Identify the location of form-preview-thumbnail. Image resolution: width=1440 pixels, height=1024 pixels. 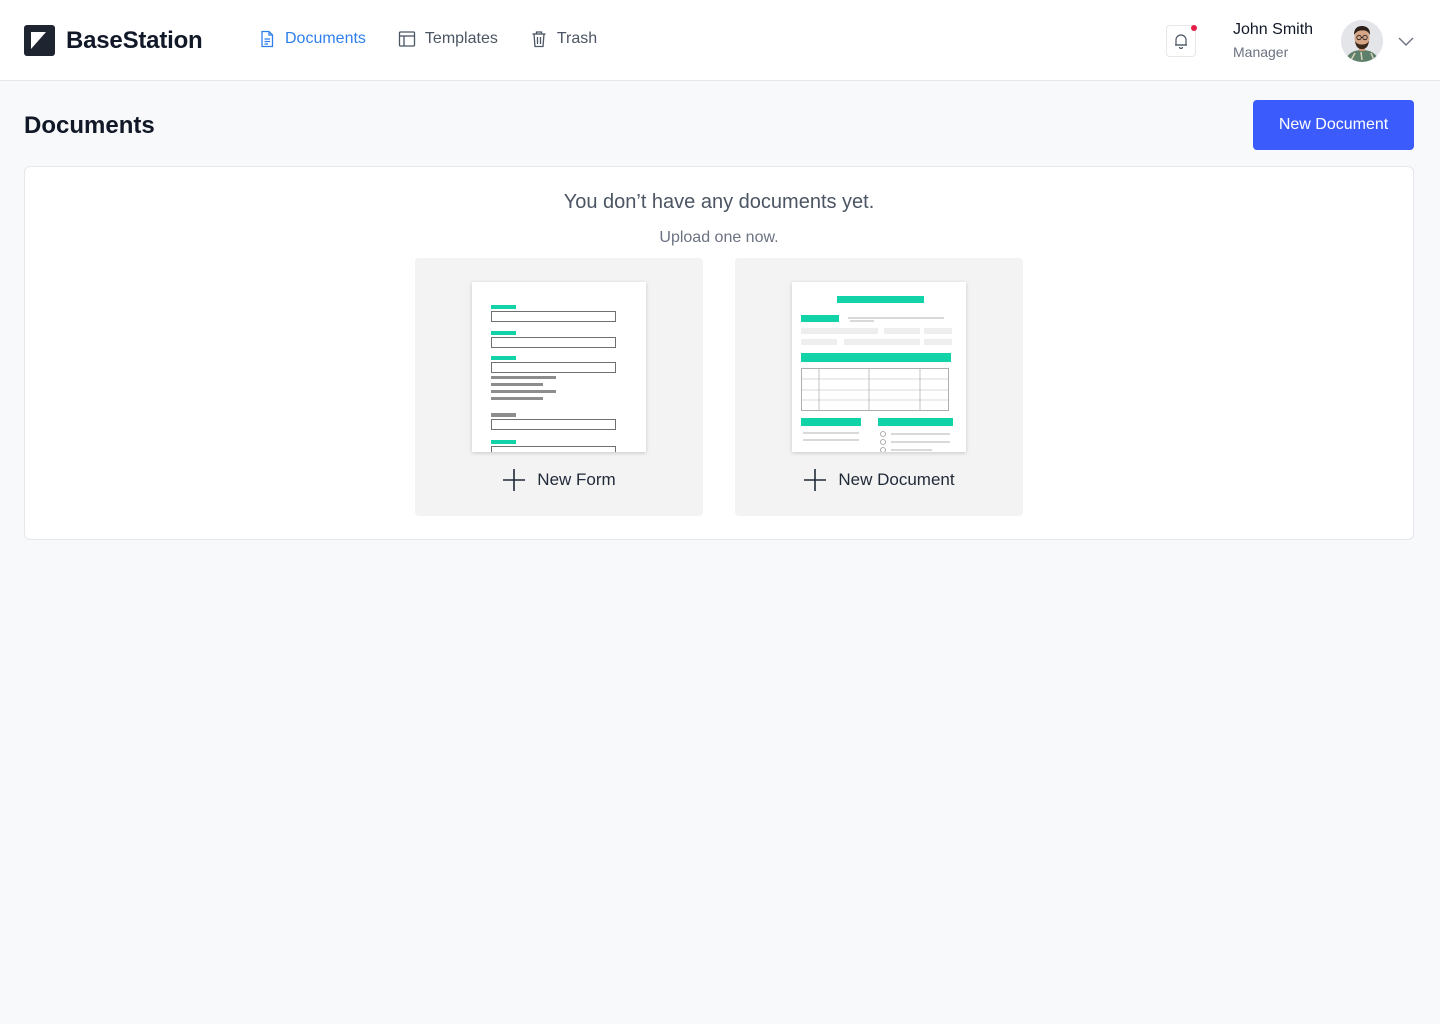
(559, 367).